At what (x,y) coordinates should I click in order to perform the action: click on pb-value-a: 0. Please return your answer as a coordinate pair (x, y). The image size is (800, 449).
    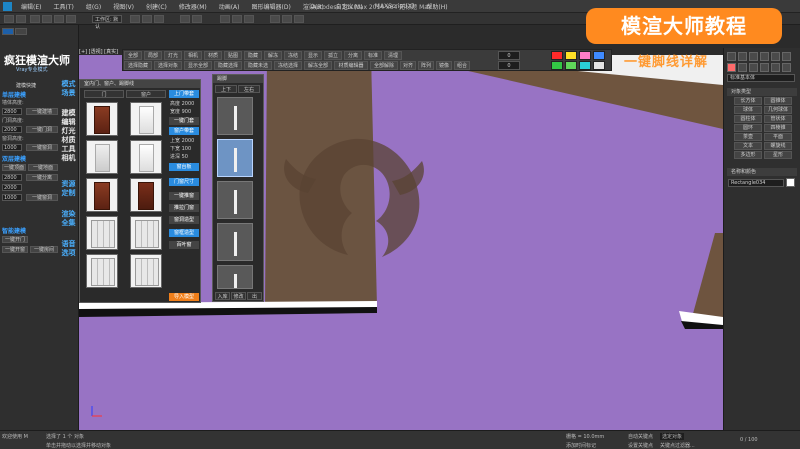
    Looking at the image, I should click on (509, 55).